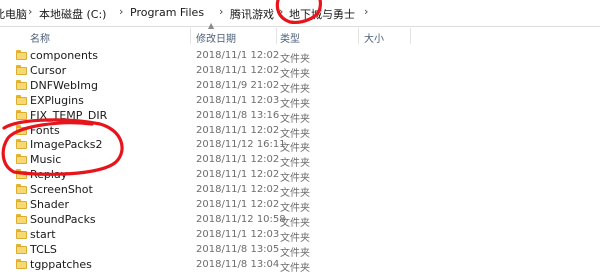 The image size is (600, 274). What do you see at coordinates (72, 14) in the screenshot?
I see `breadcrumb-local-disk: 本地磁盘 (C:)` at bounding box center [72, 14].